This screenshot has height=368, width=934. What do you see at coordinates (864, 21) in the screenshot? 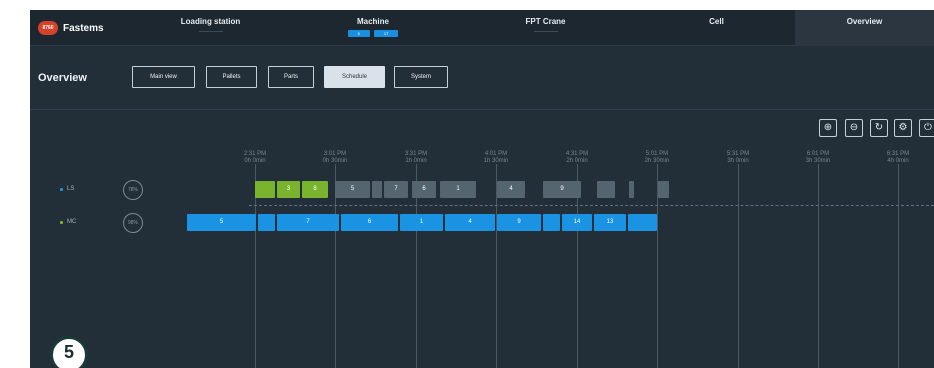
I see `tab-label: Overview` at bounding box center [864, 21].